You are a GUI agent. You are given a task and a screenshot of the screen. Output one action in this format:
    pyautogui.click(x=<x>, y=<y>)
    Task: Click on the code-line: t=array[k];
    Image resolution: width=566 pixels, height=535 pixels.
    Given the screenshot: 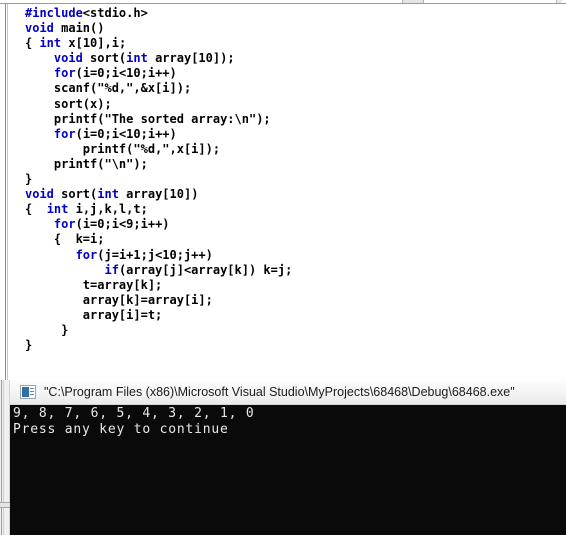 What is the action you would take?
    pyautogui.click(x=158, y=285)
    